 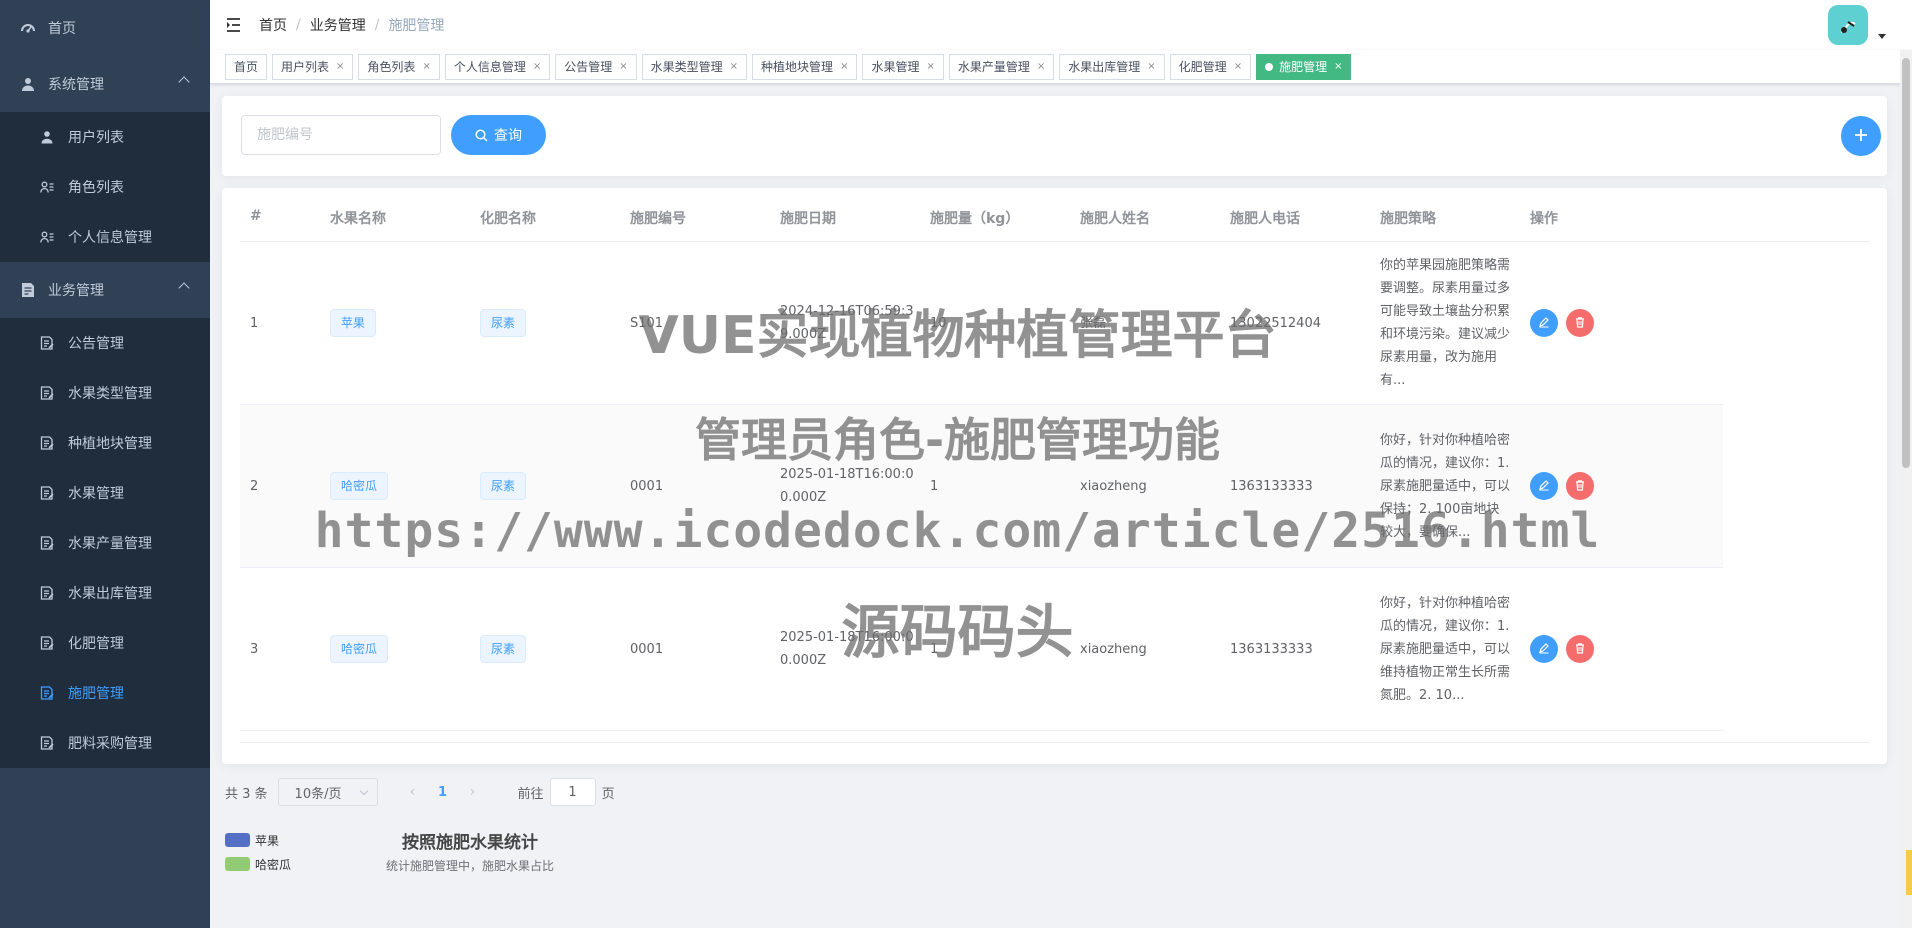 What do you see at coordinates (105, 28) in the screenshot?
I see `sidebar-item-home: 首页` at bounding box center [105, 28].